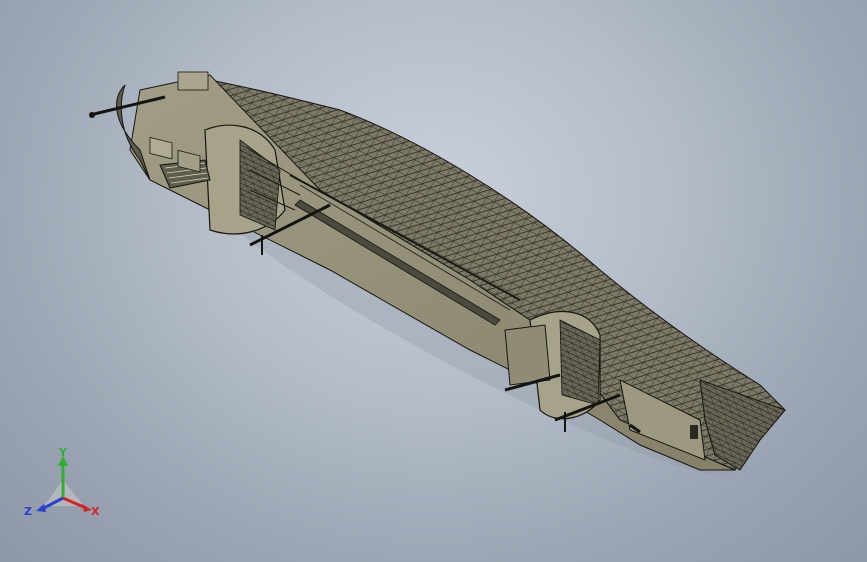  What do you see at coordinates (63, 453) in the screenshot?
I see `y-axis-label: Y` at bounding box center [63, 453].